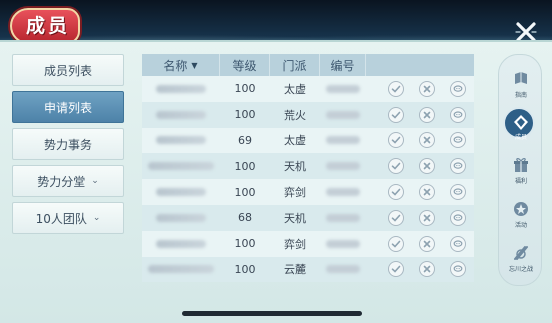  I want to click on header-sect: 门派, so click(295, 65).